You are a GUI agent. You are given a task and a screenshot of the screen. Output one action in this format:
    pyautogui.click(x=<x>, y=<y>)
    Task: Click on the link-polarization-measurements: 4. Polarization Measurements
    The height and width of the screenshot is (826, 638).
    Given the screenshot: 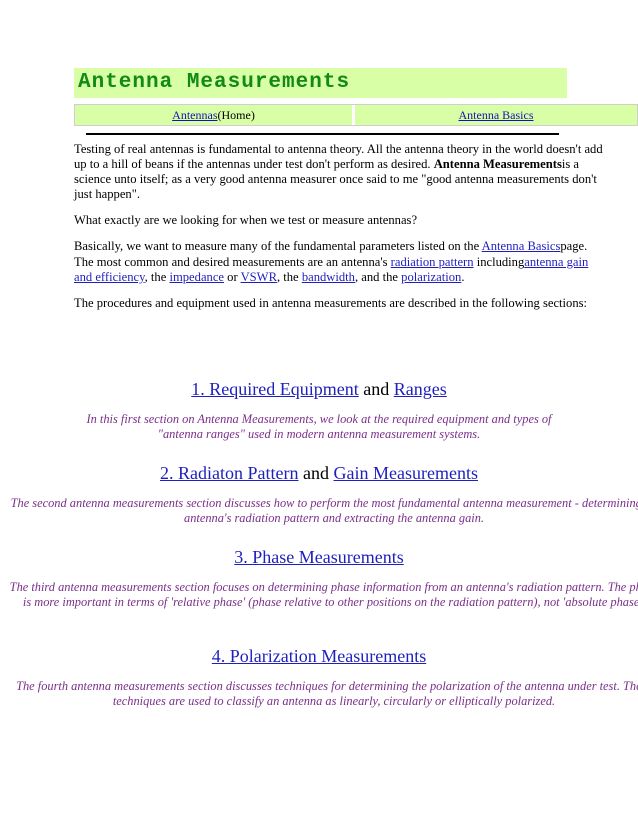 What is the action you would take?
    pyautogui.click(x=319, y=656)
    